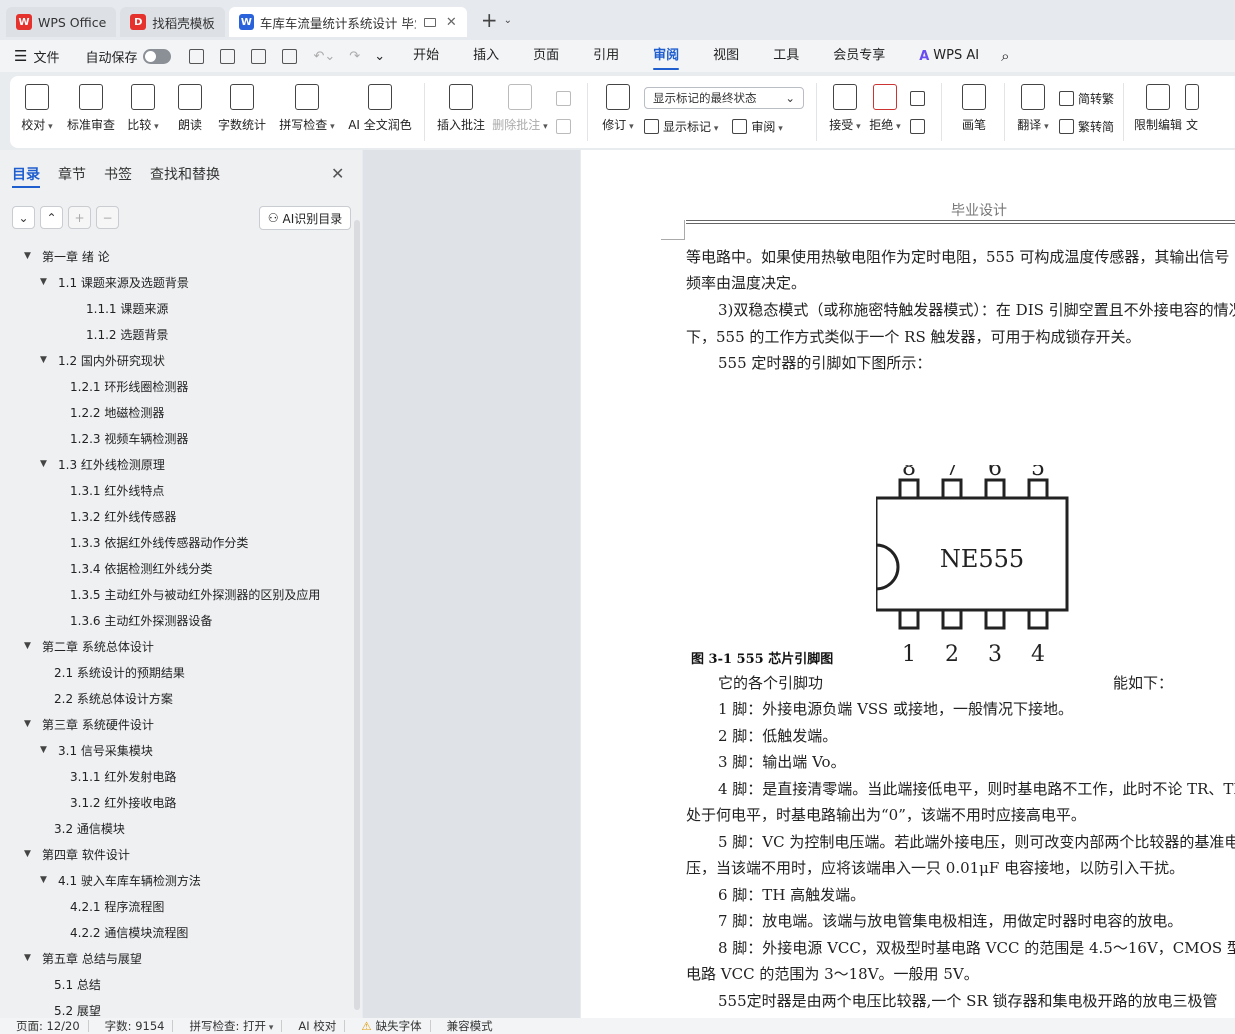 This screenshot has height=1034, width=1235. Describe the element at coordinates (845, 112) in the screenshot. I see `accept-button: 接受` at that location.